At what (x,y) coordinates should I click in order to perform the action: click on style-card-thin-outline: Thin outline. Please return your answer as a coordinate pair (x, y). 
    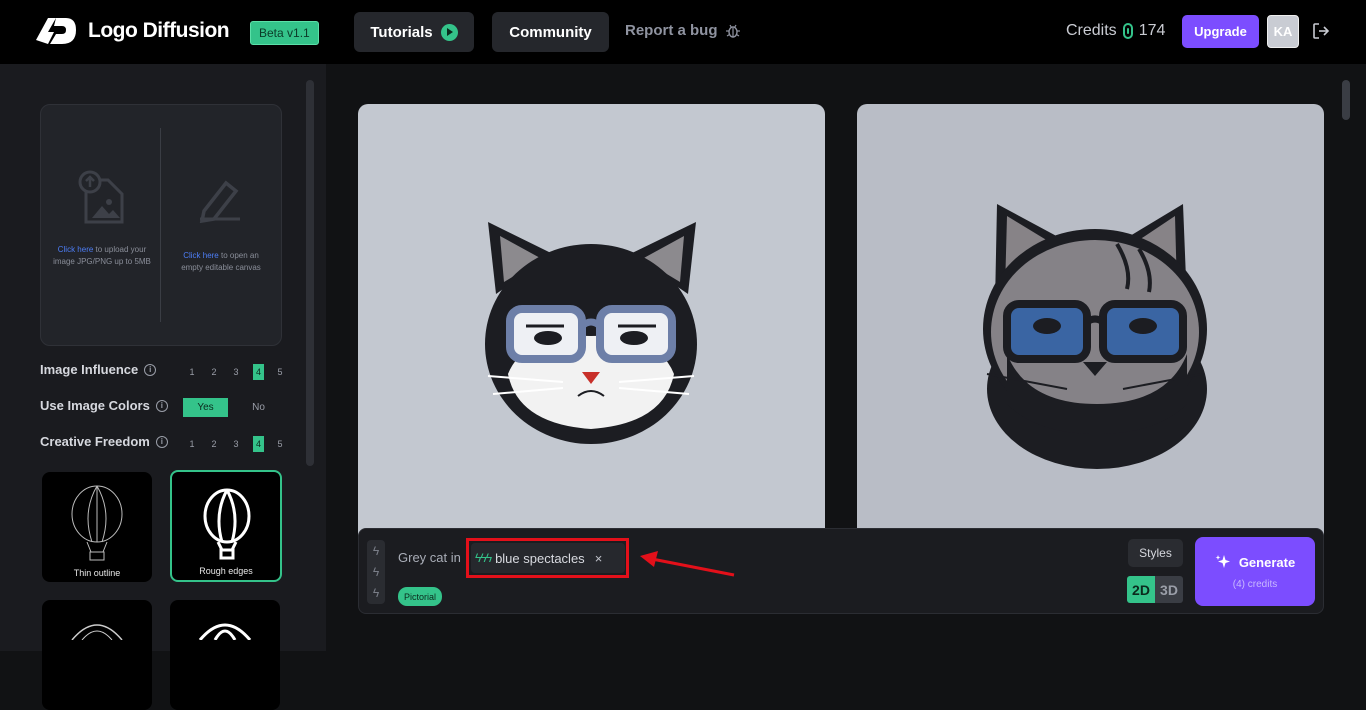
    Looking at the image, I should click on (97, 527).